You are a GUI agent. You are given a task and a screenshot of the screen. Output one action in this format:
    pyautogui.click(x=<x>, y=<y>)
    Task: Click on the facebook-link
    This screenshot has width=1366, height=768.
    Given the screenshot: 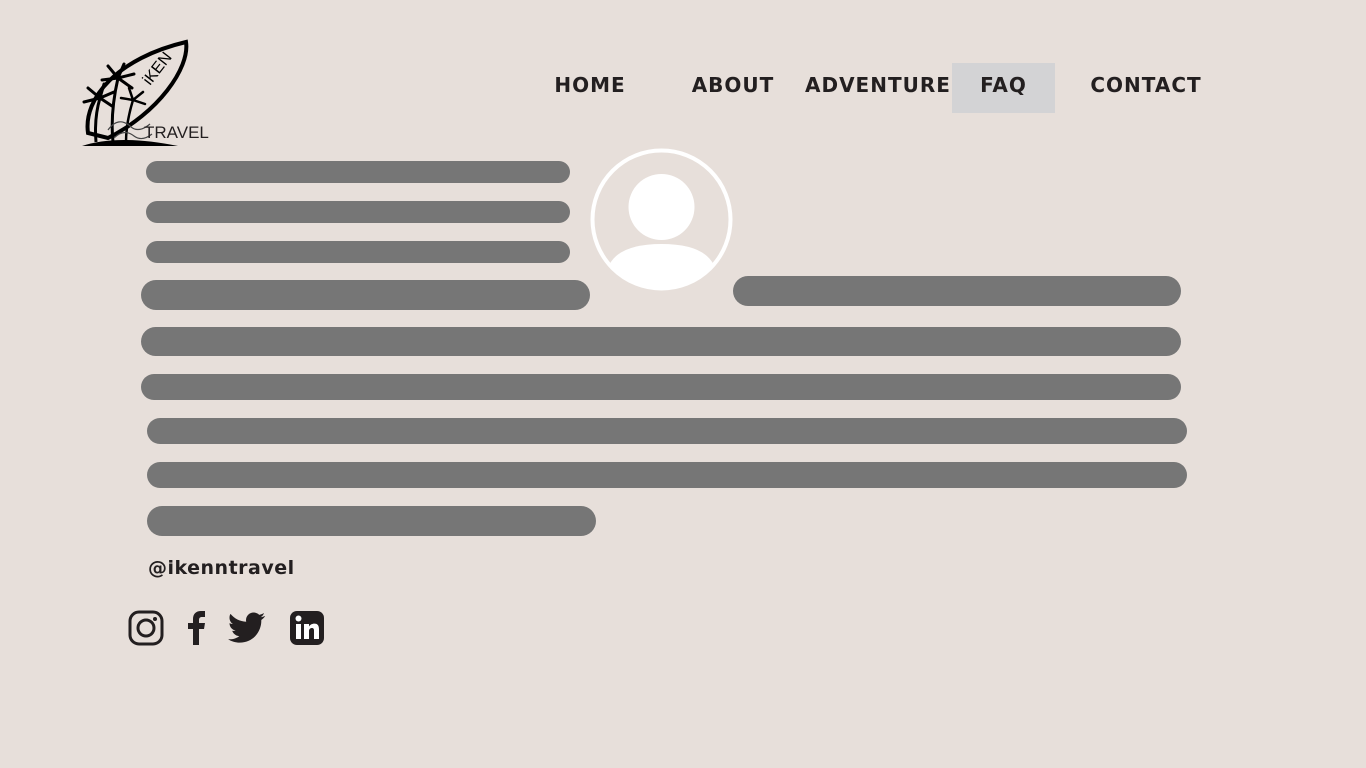 What is the action you would take?
    pyautogui.click(x=196, y=628)
    